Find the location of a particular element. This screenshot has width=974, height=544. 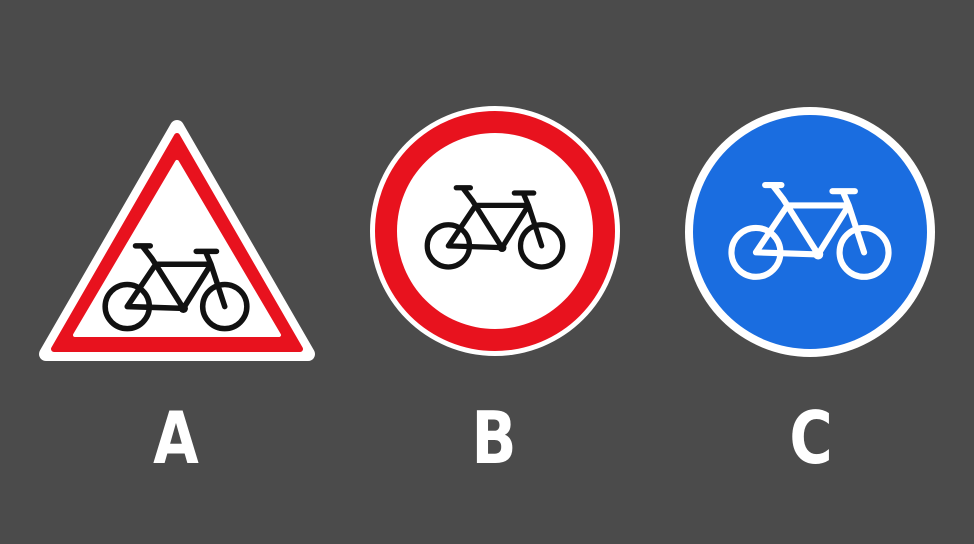

sign-b-prohibition-circle is located at coordinates (495, 231).